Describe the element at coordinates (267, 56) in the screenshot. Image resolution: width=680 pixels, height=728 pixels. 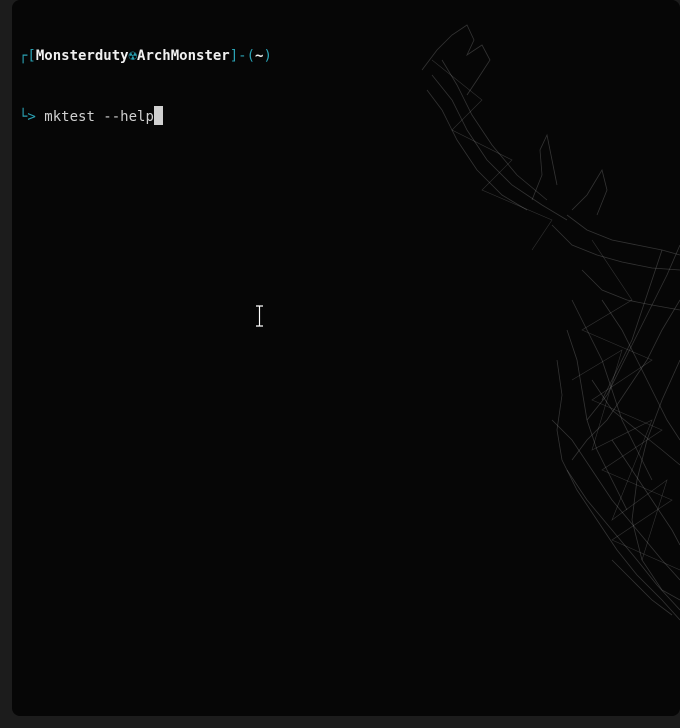
I see `prompt-dir-close: )` at that location.